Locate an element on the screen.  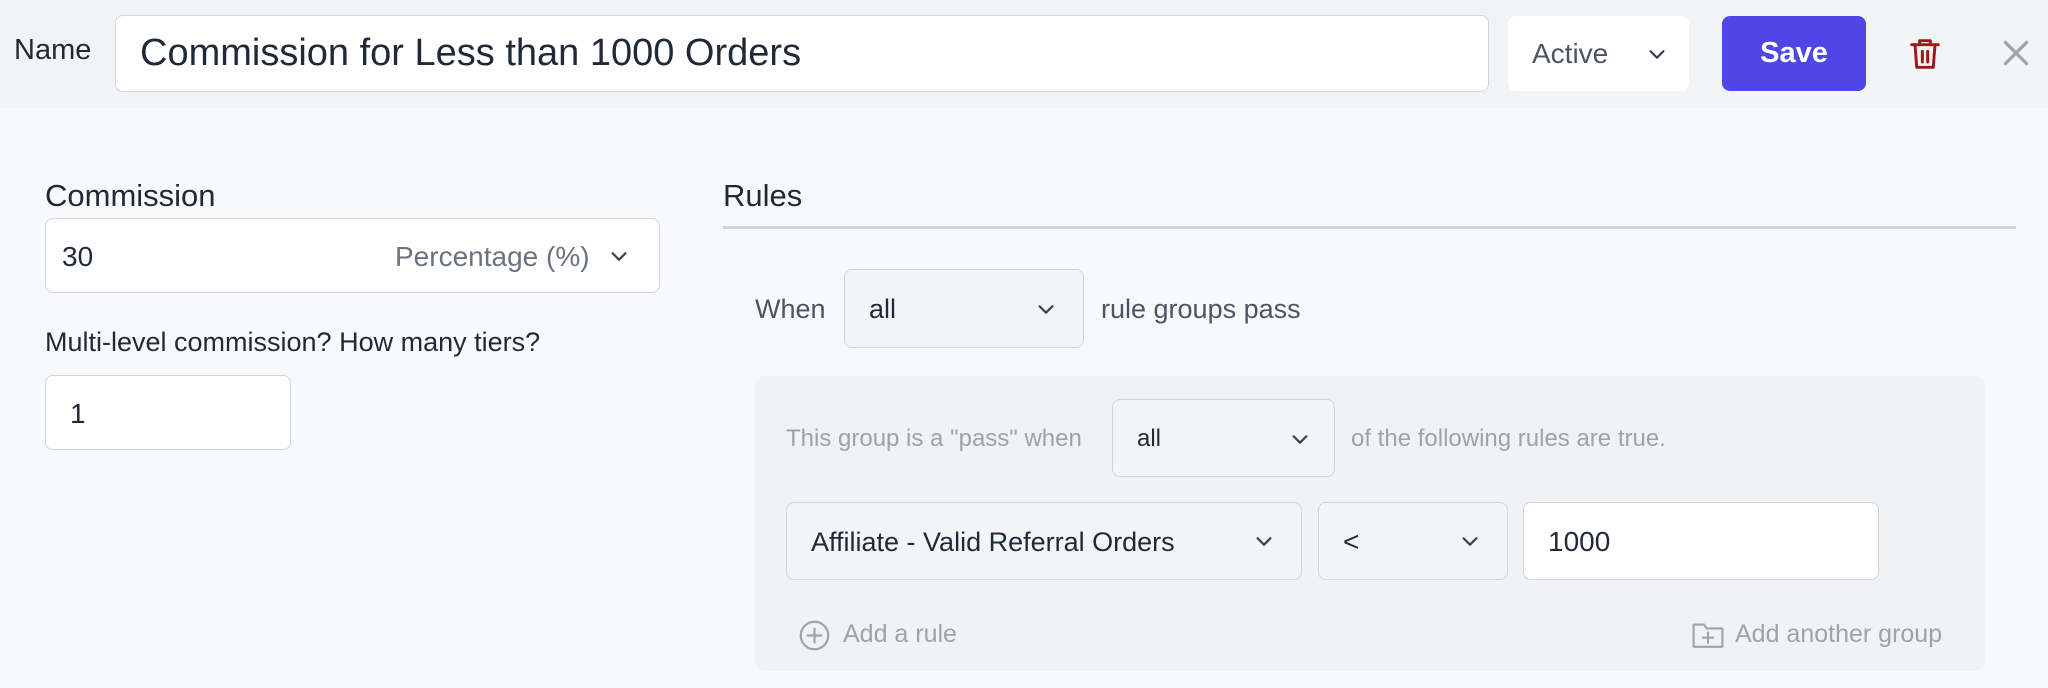
close-icon is located at coordinates (2016, 53).